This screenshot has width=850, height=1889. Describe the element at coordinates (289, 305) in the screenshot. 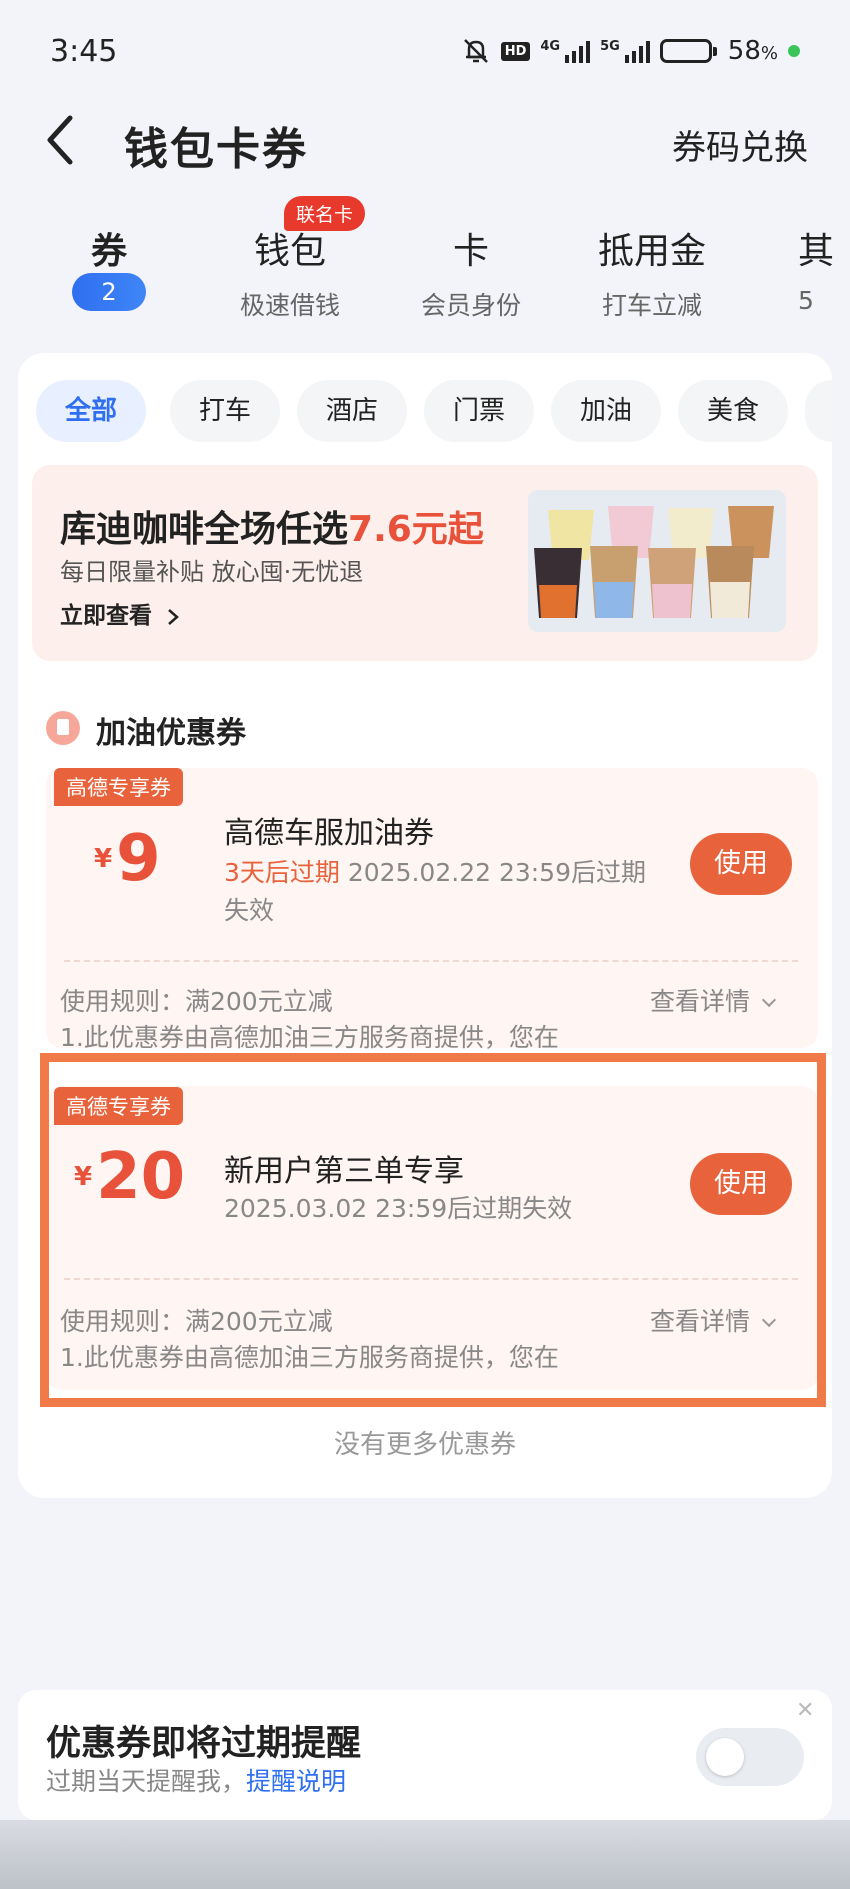

I see `tab-sub: 极速借钱` at that location.